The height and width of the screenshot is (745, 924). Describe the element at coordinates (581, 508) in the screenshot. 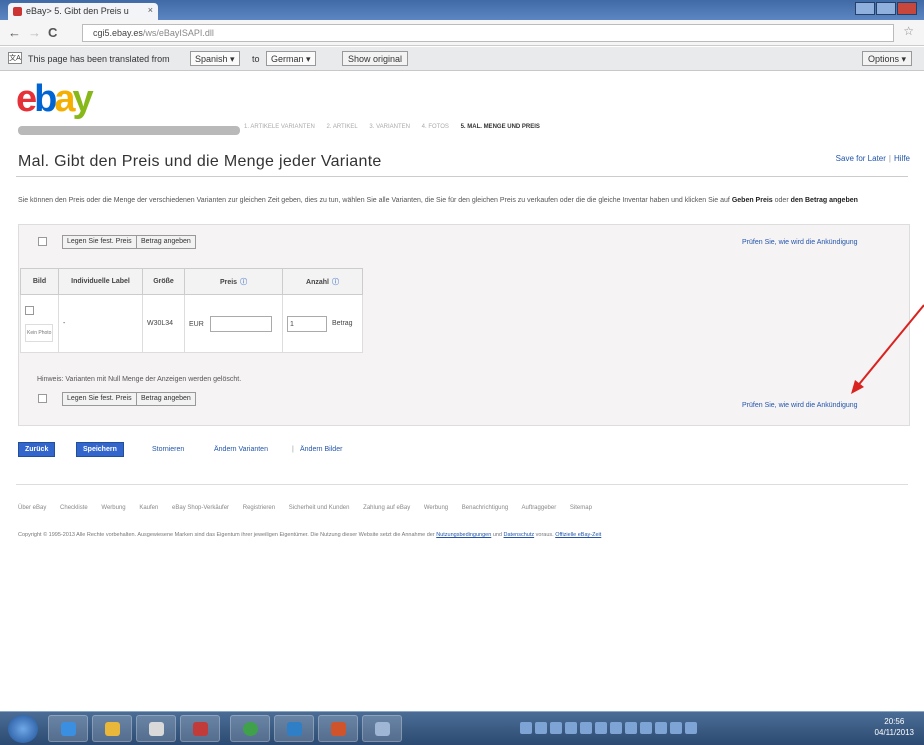

I see `footer-link: Sitemap` at that location.